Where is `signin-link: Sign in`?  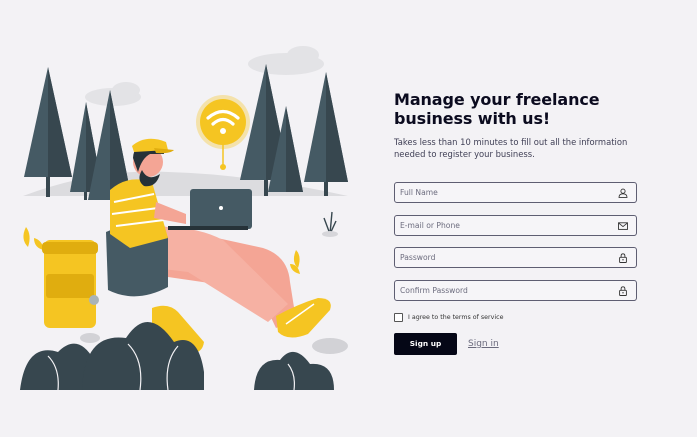 signin-link: Sign in is located at coordinates (483, 344).